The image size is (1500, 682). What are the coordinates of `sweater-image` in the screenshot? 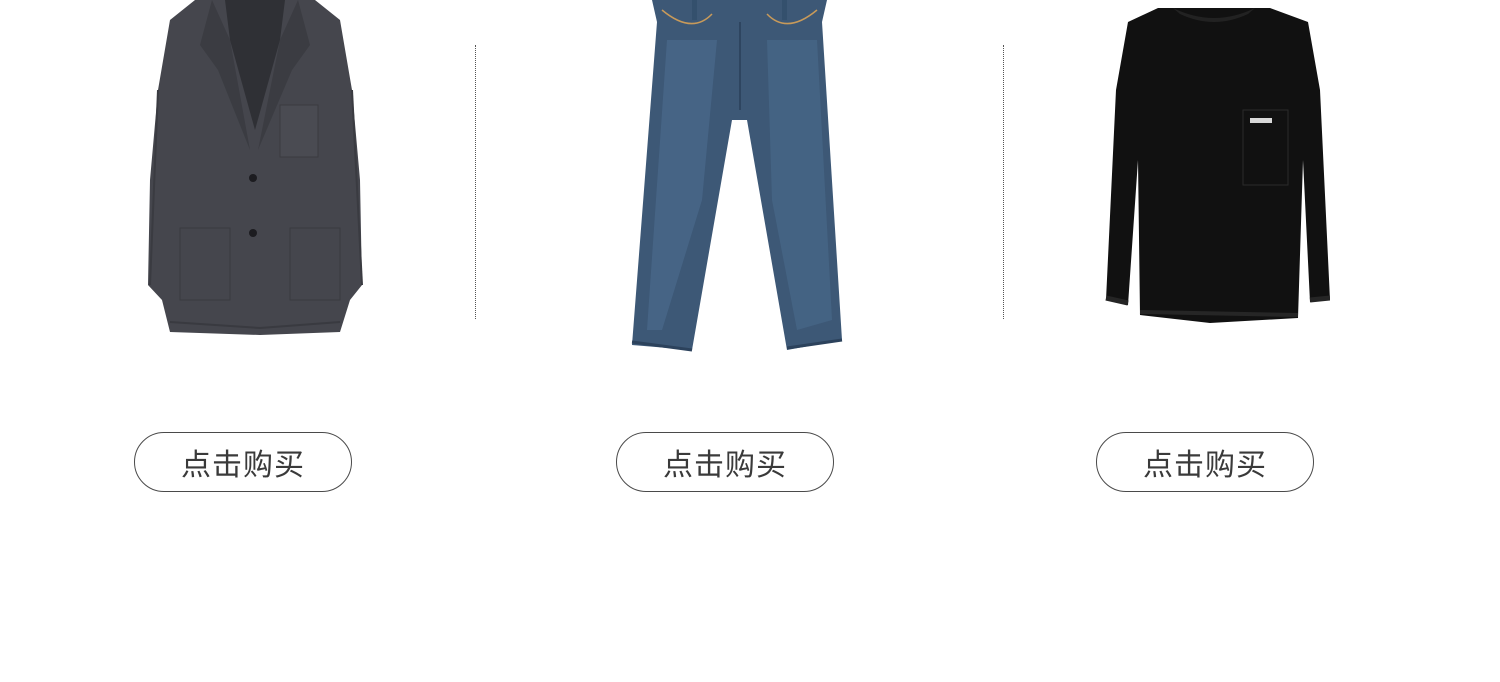 It's located at (1214, 164).